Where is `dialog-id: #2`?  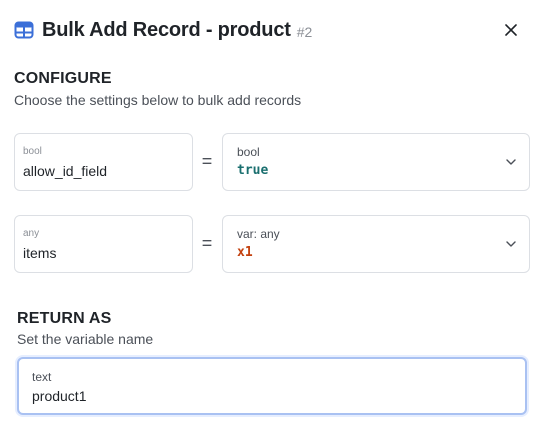 dialog-id: #2 is located at coordinates (304, 32).